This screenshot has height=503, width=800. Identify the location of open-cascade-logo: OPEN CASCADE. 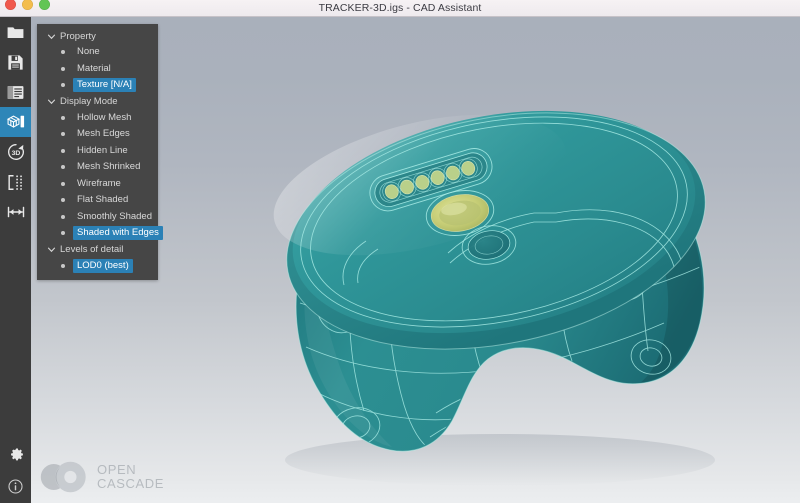
(101, 477).